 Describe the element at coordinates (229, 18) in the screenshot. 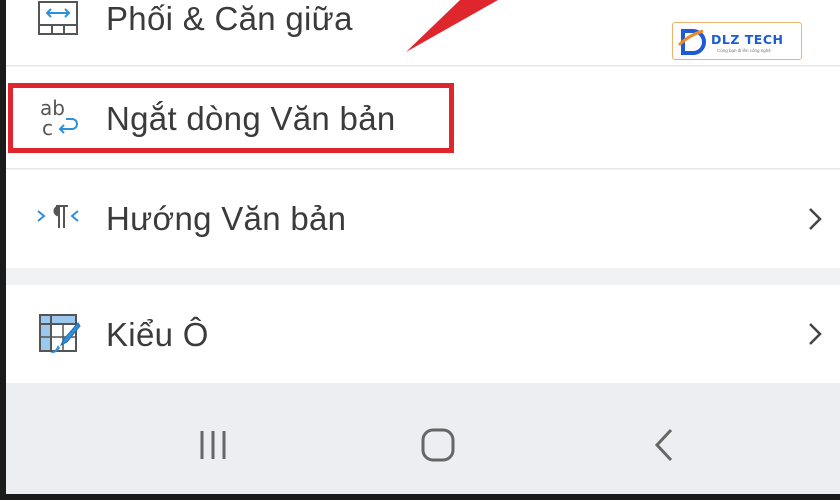

I see `menu-item-label: Phối & Căn giữa` at that location.